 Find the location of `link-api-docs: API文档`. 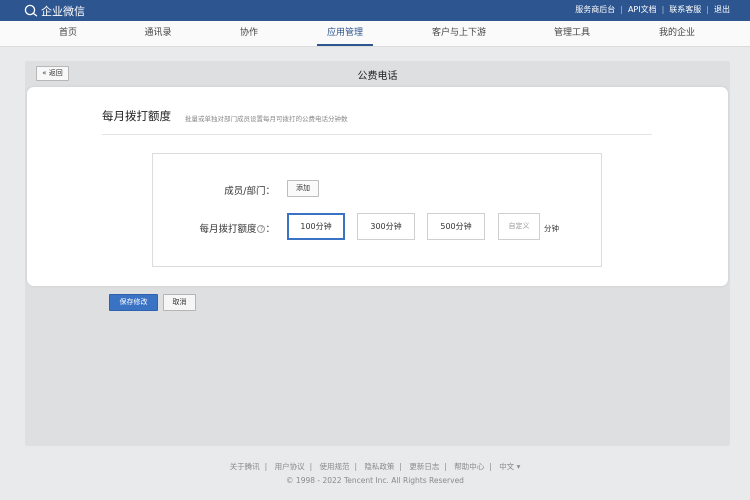

link-api-docs: API文档 is located at coordinates (642, 9).